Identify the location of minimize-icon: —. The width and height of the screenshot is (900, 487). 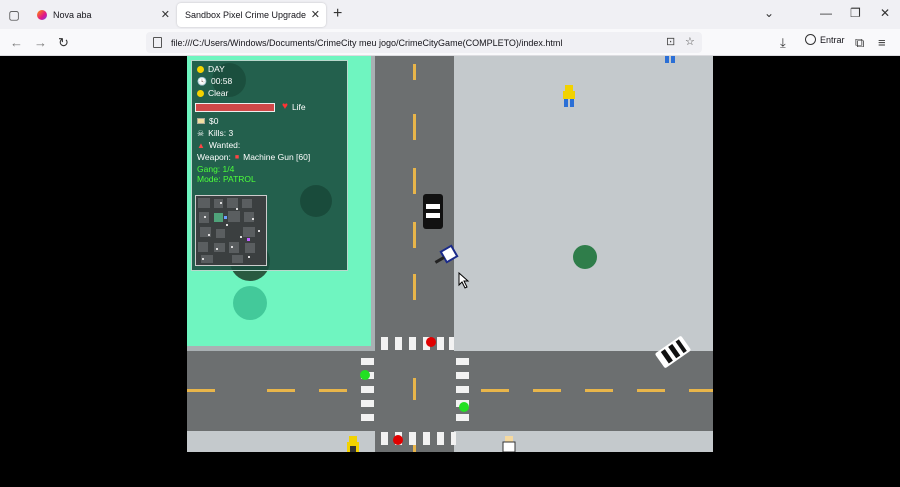
(826, 13).